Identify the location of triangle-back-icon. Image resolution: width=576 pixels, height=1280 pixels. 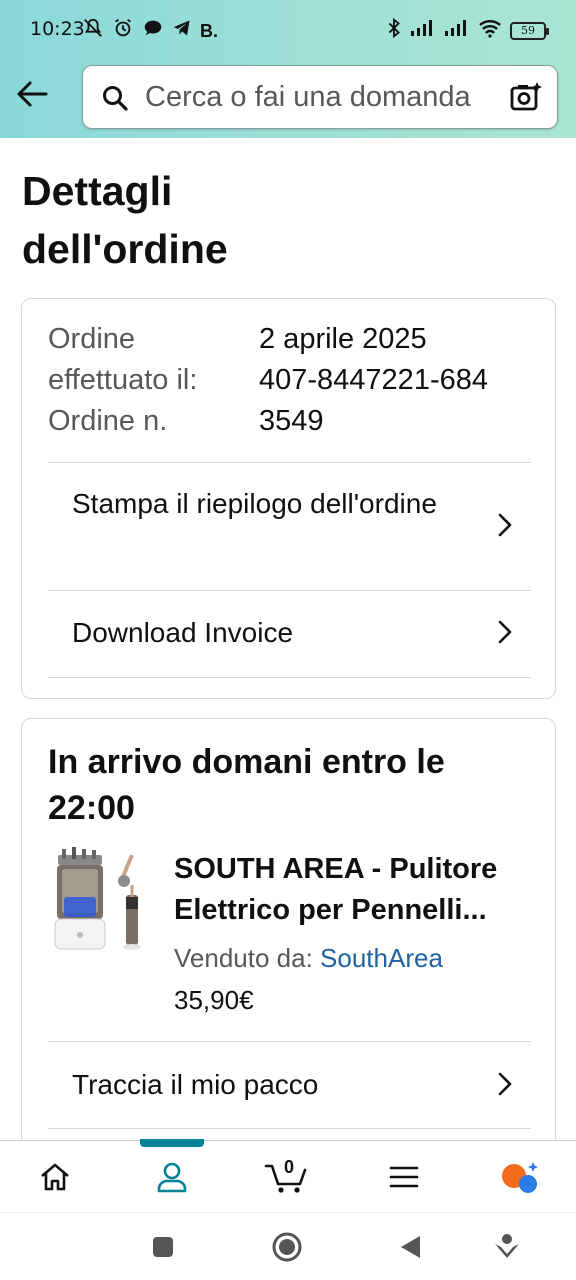
(410, 1247).